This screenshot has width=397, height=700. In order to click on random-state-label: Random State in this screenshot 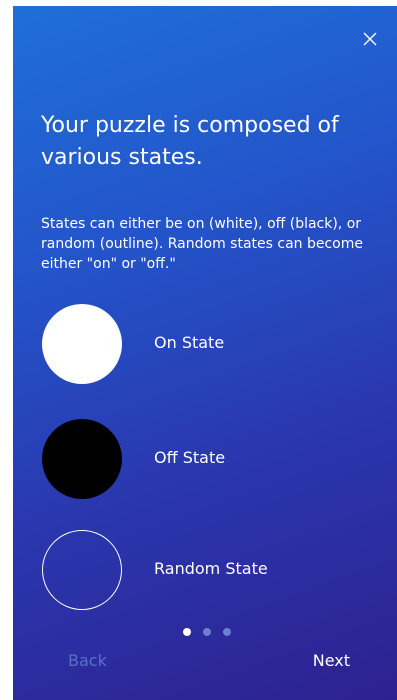, I will do `click(211, 568)`.